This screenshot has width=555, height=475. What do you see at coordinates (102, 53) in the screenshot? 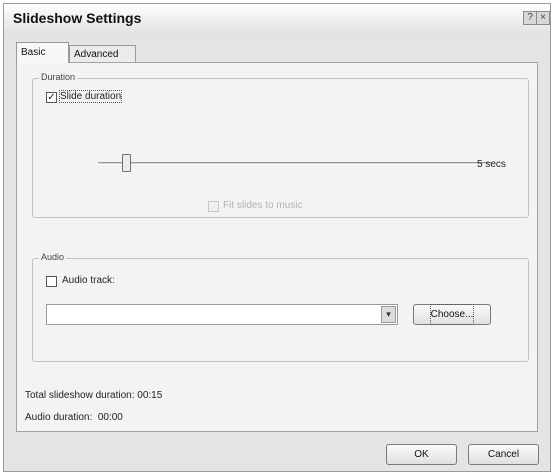
I see `tab-advanced: Advanced` at bounding box center [102, 53].